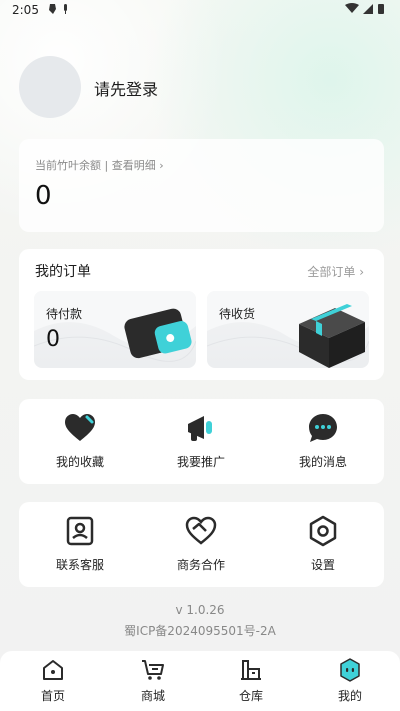  I want to click on messages-label: 我的消息, so click(322, 462).